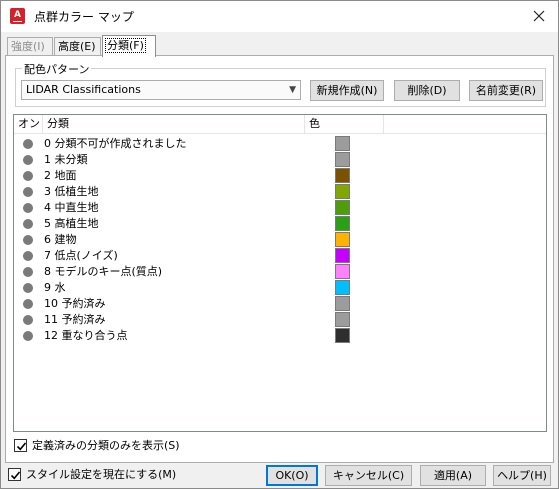 The height and width of the screenshot is (489, 559). Describe the element at coordinates (129, 46) in the screenshot. I see `tab-classification: 分類(F)` at that location.